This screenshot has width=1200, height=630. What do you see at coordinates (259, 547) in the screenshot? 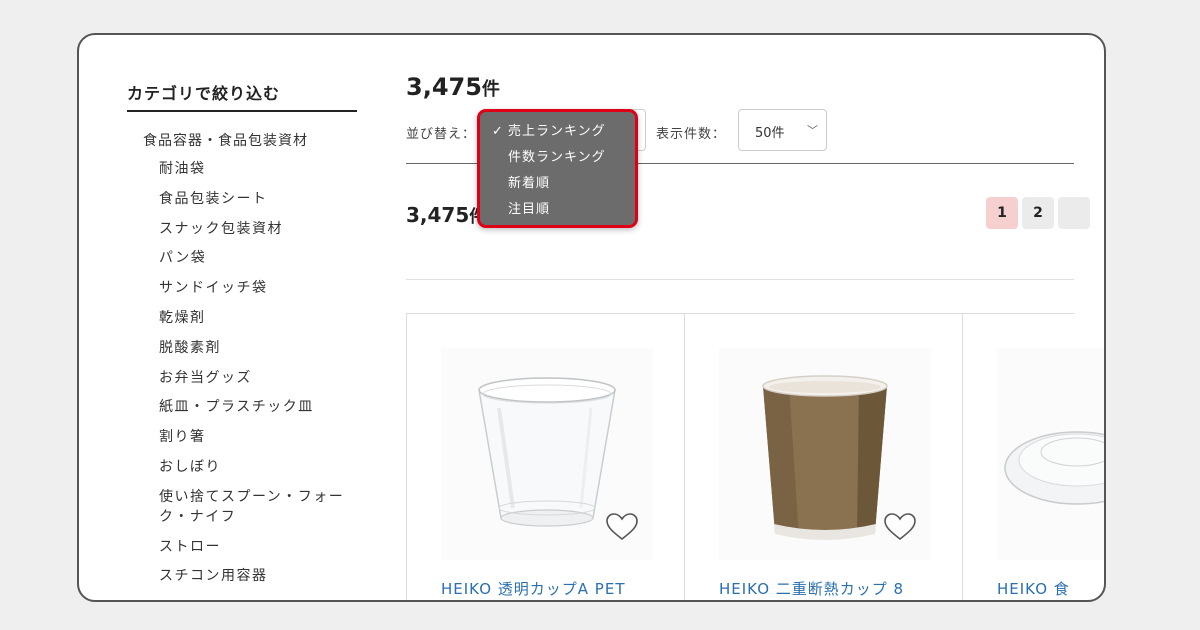
I see `category-item: ストロー` at bounding box center [259, 547].